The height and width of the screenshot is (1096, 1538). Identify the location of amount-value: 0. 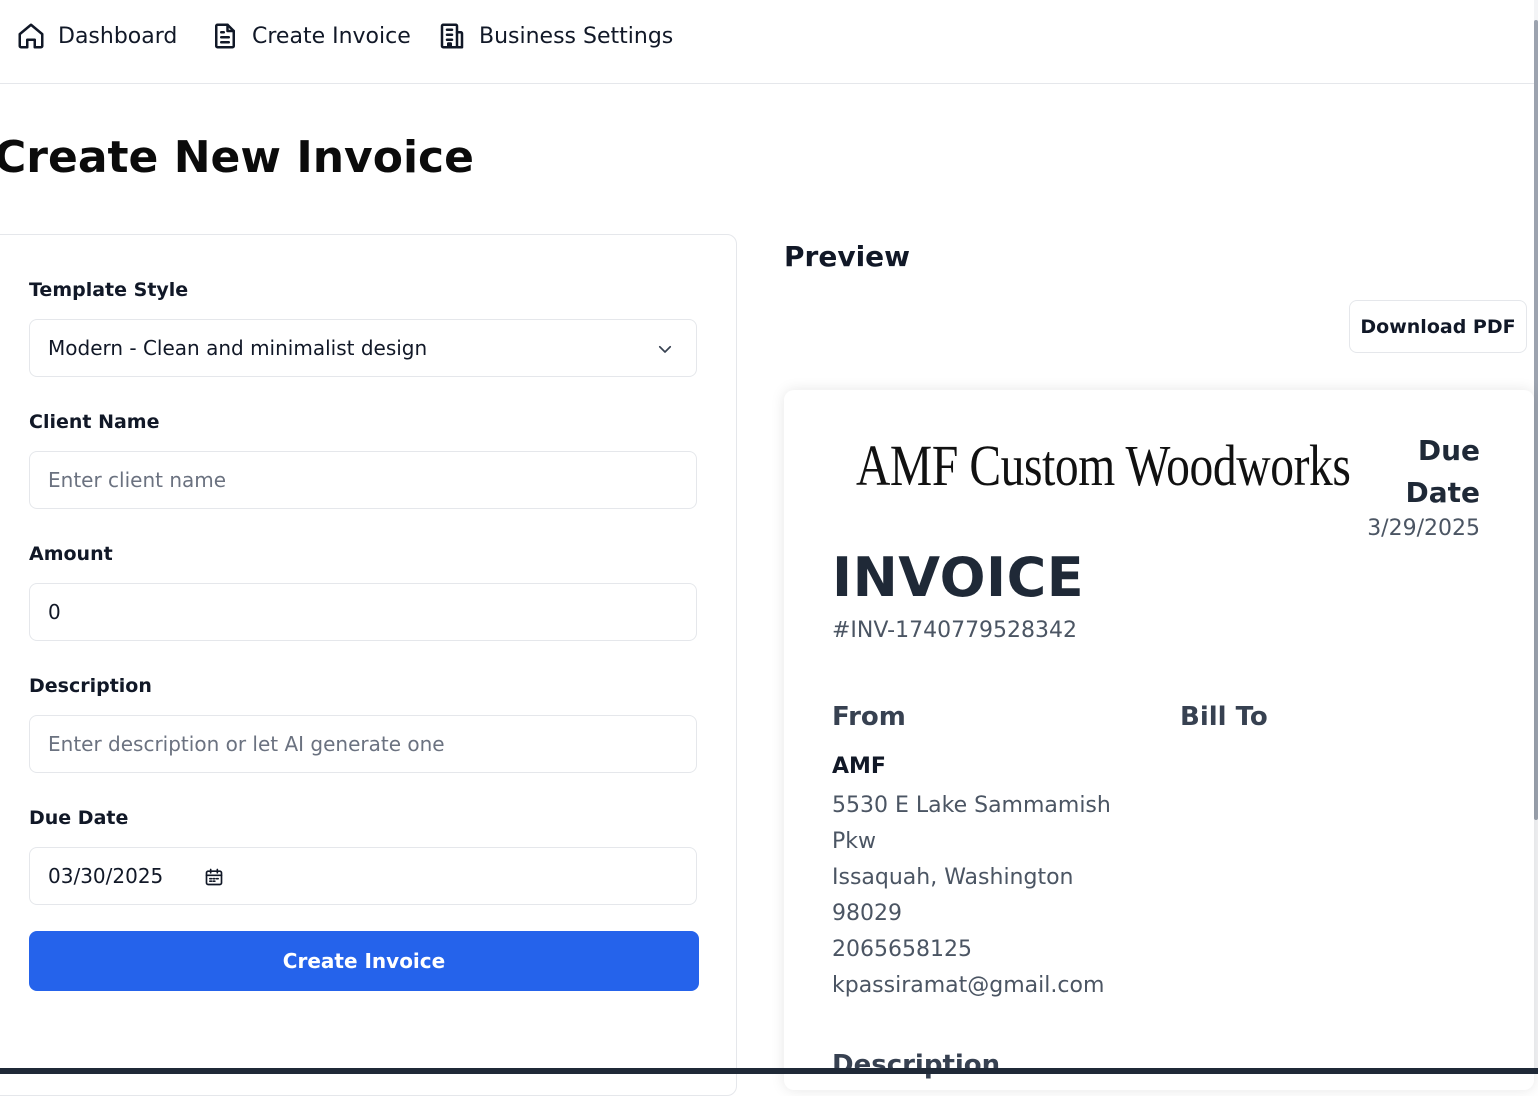
(54, 612).